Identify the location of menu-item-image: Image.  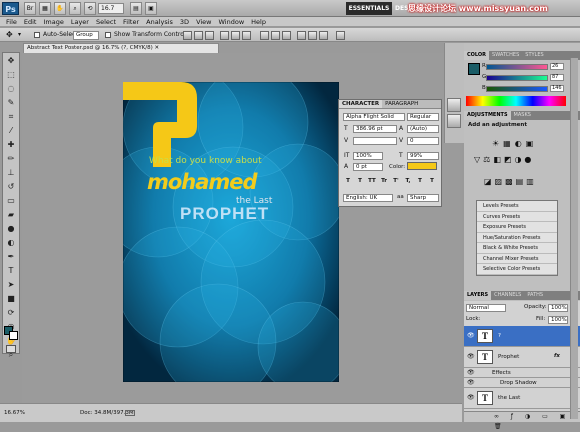
(53, 21).